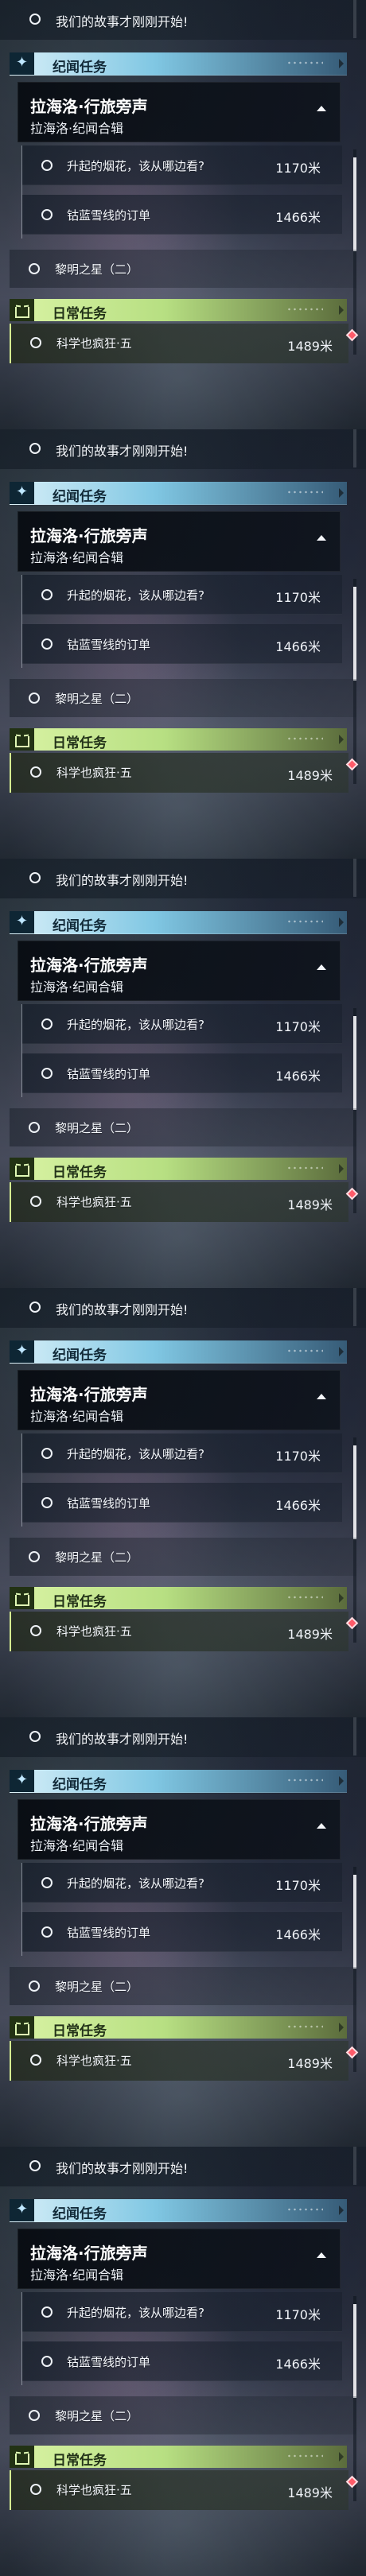 This screenshot has width=366, height=2576. What do you see at coordinates (94, 773) in the screenshot?
I see `daily-quest-title: 科学也疯狂·五` at bounding box center [94, 773].